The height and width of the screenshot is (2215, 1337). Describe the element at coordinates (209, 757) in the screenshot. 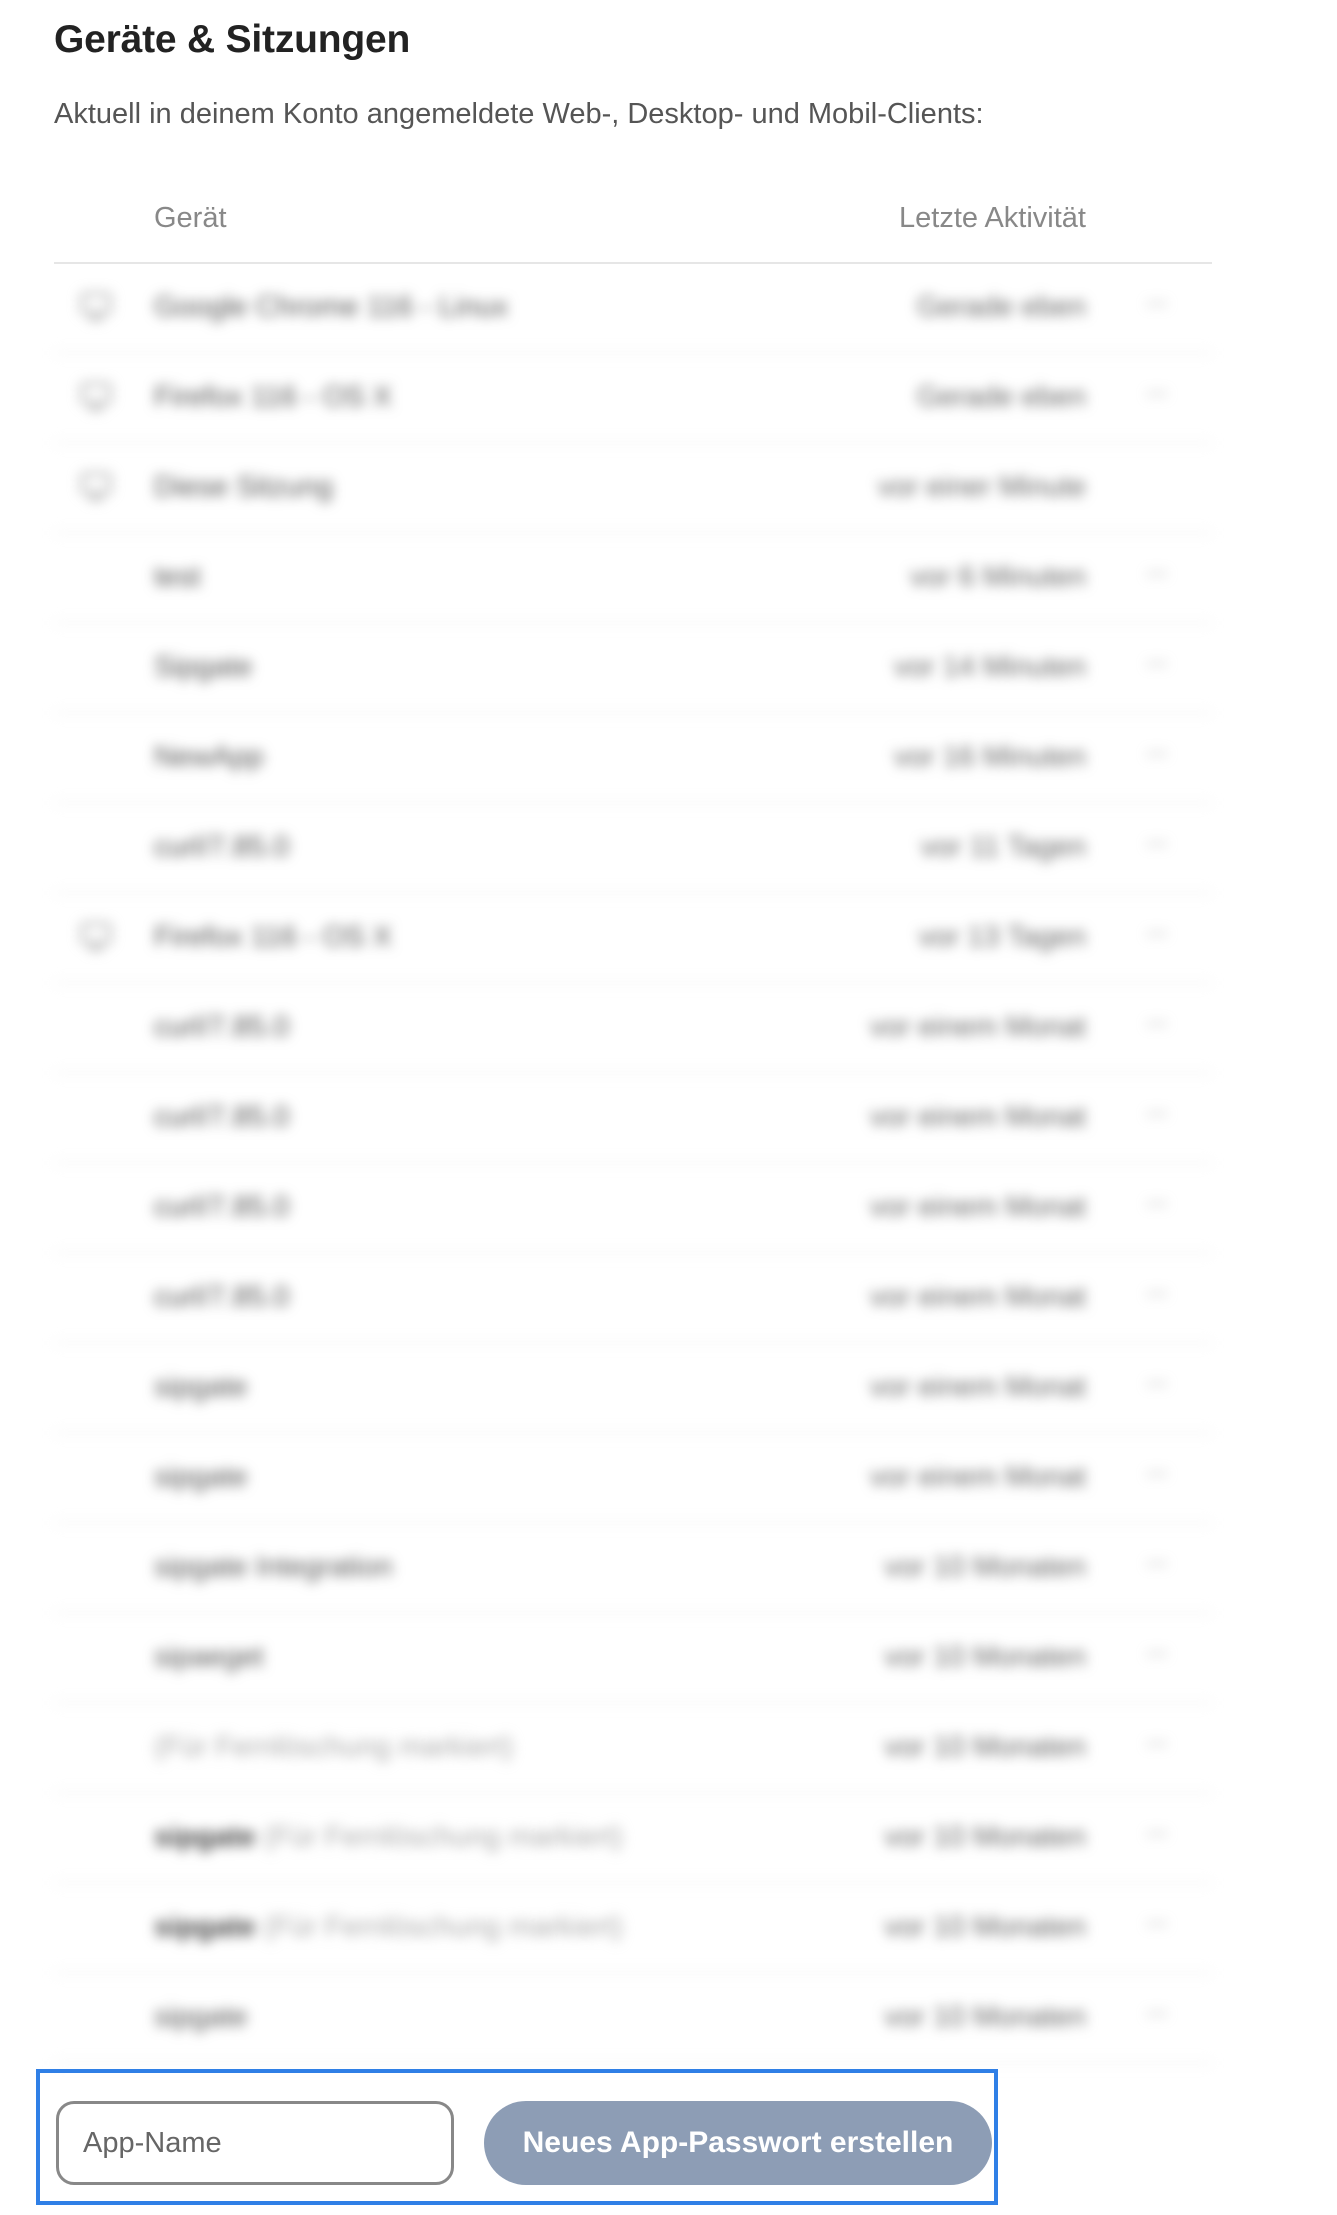

I see `session-name: NewApp` at that location.